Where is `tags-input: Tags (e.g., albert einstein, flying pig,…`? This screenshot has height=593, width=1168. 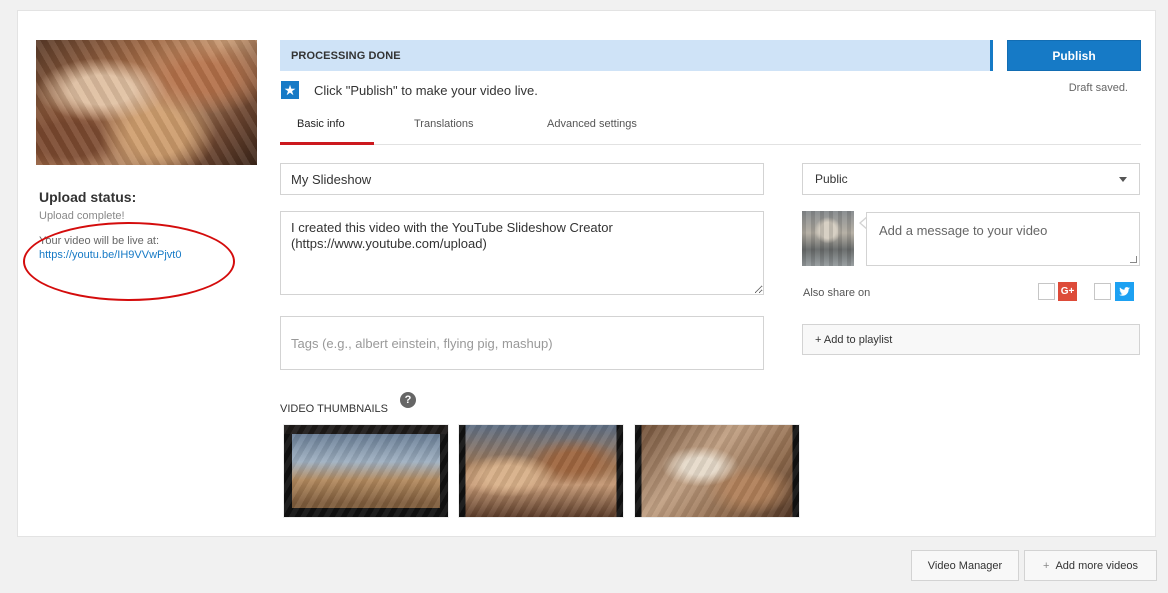
tags-input: Tags (e.g., albert einstein, flying pig,… is located at coordinates (522, 343).